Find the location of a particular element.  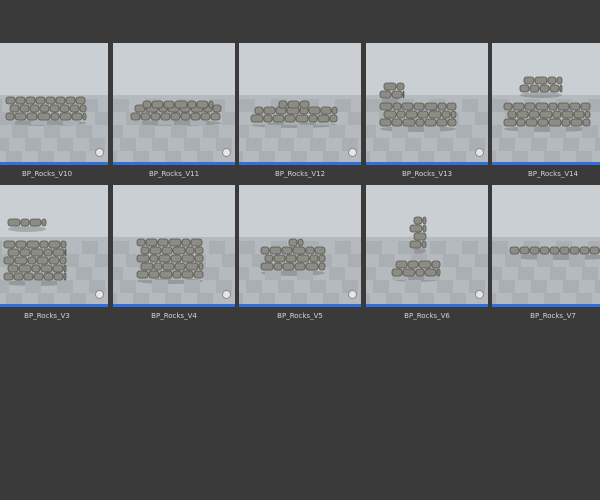

asset-tile-bp-rocks-v11: BP_Rocks_V11 is located at coordinates (174, 113).